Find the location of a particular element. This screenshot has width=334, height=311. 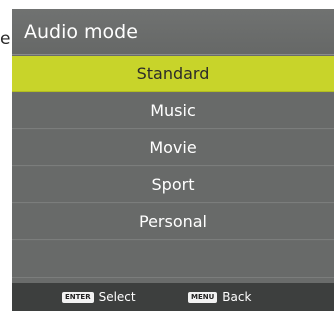

menu-item-label: Music is located at coordinates (173, 110).